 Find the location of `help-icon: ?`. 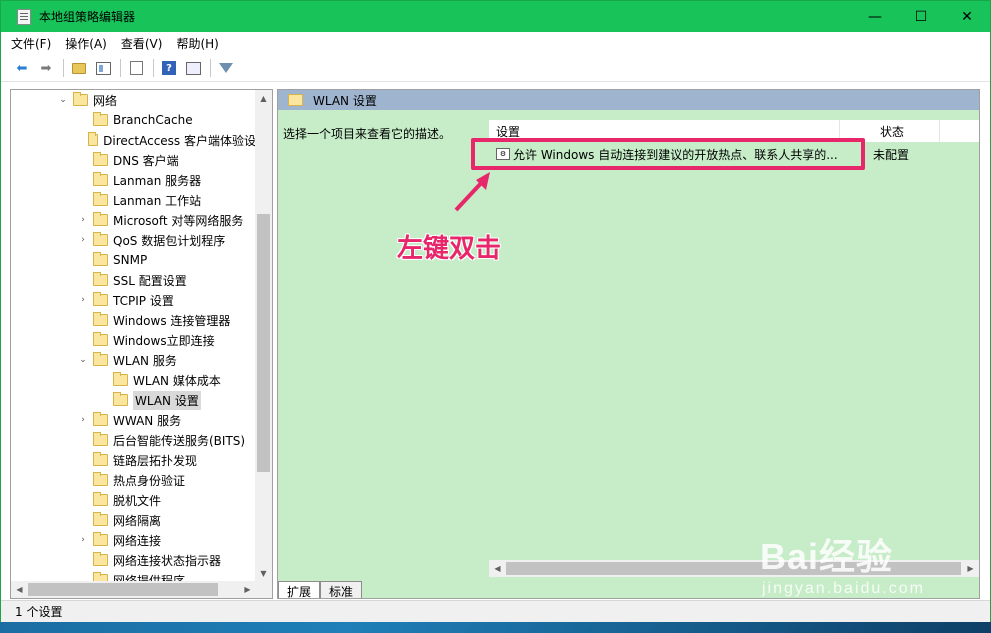

help-icon: ? is located at coordinates (169, 68).